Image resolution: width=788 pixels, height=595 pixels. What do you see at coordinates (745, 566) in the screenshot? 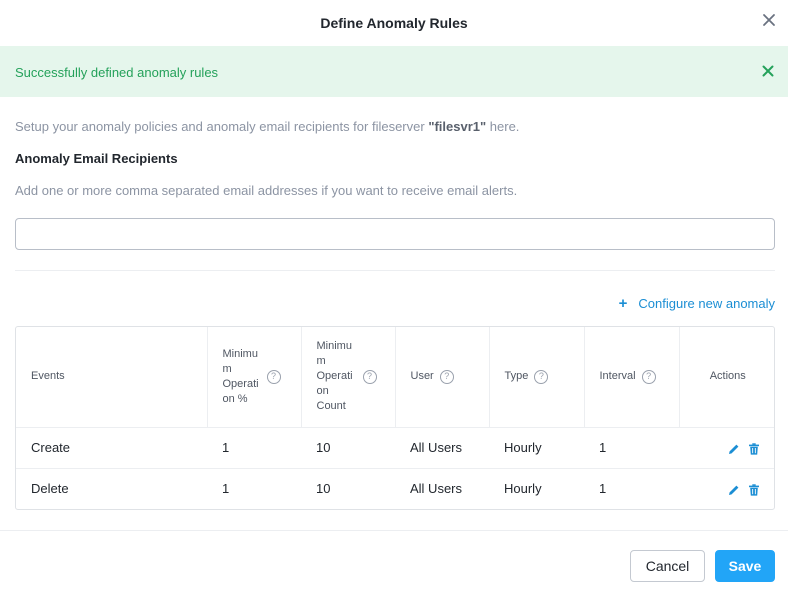
I see `save-button: Save` at bounding box center [745, 566].